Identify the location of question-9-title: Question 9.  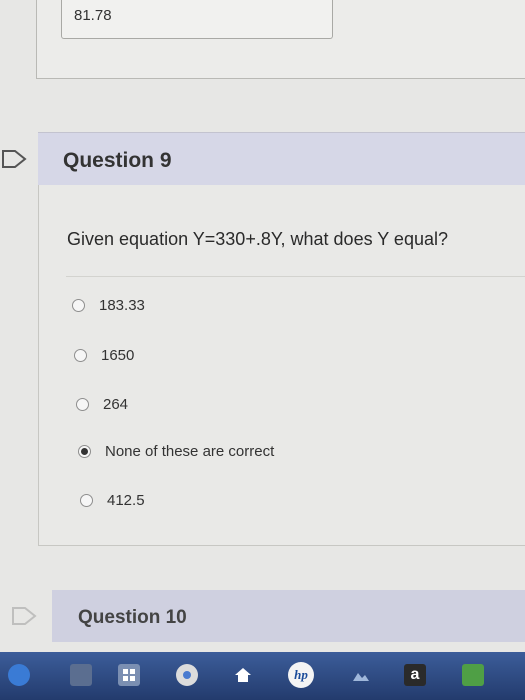
(117, 160).